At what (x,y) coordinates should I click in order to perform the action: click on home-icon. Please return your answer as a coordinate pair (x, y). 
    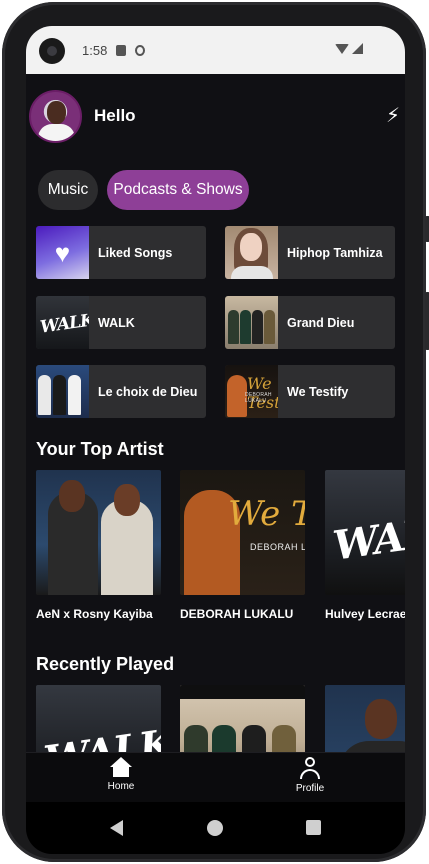
    Looking at the image, I should click on (121, 767).